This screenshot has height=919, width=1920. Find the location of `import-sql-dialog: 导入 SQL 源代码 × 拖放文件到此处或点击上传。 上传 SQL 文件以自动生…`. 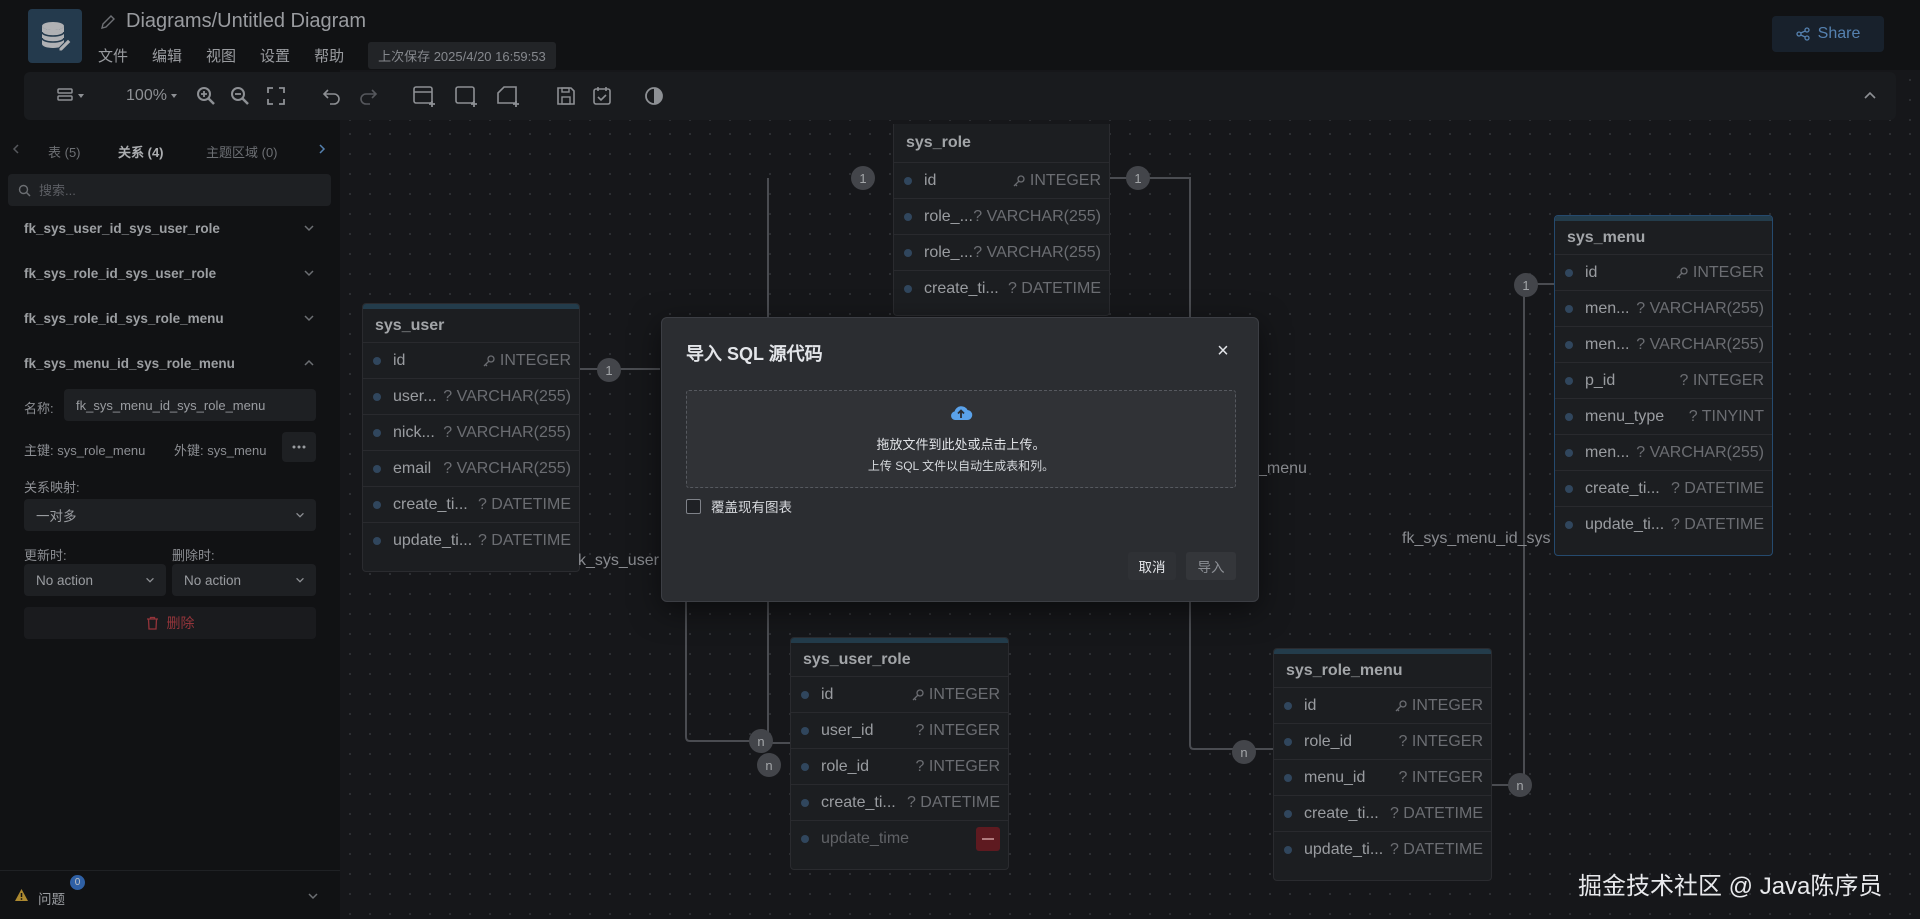

import-sql-dialog: 导入 SQL 源代码 × 拖放文件到此处或点击上传。 上传 SQL 文件以自动生… is located at coordinates (960, 459).